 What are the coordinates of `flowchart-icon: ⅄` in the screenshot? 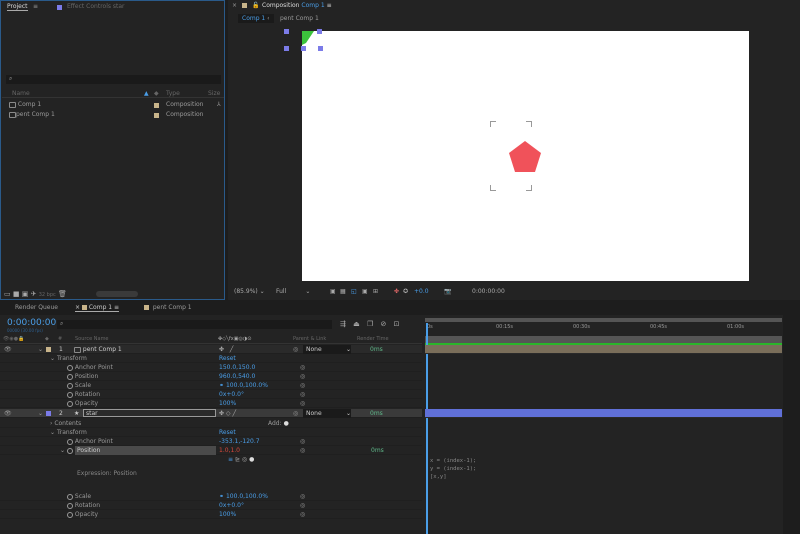 It's located at (219, 104).